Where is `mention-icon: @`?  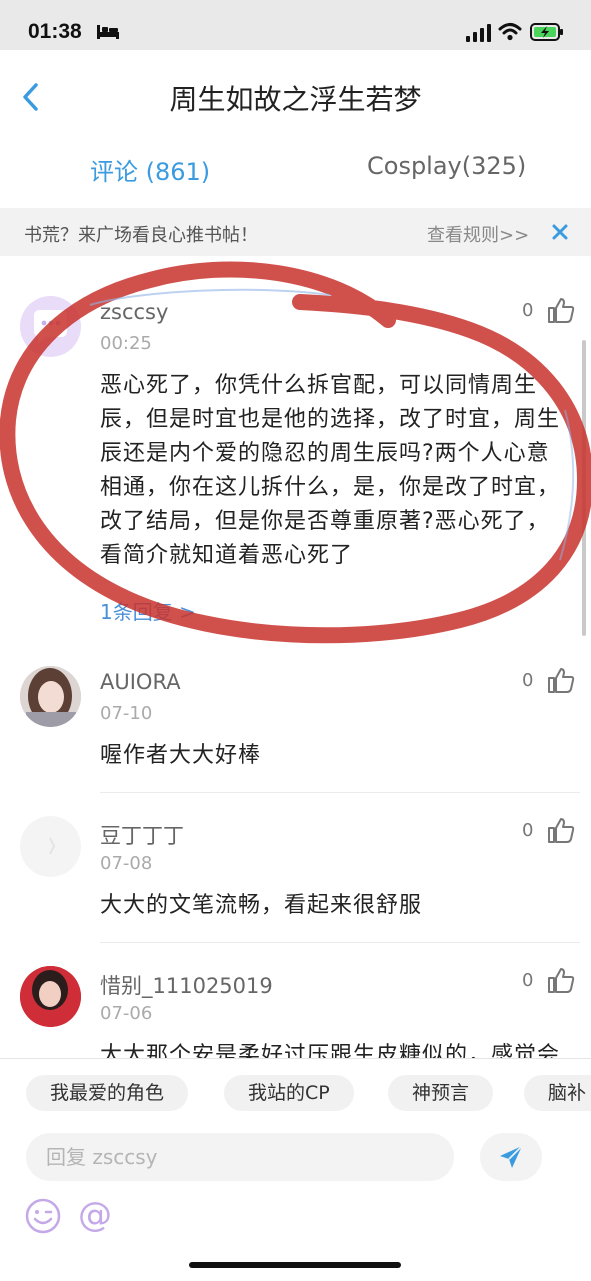
mention-icon: @ is located at coordinates (95, 1215).